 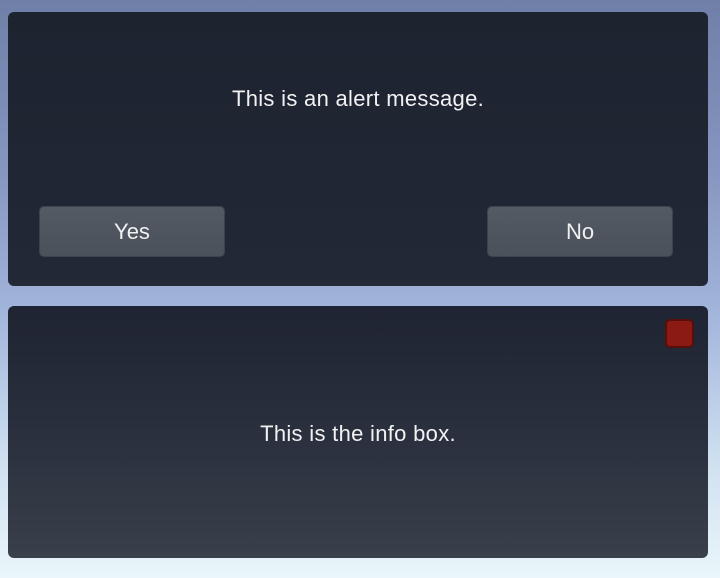 I want to click on close-icon, so click(x=679, y=333).